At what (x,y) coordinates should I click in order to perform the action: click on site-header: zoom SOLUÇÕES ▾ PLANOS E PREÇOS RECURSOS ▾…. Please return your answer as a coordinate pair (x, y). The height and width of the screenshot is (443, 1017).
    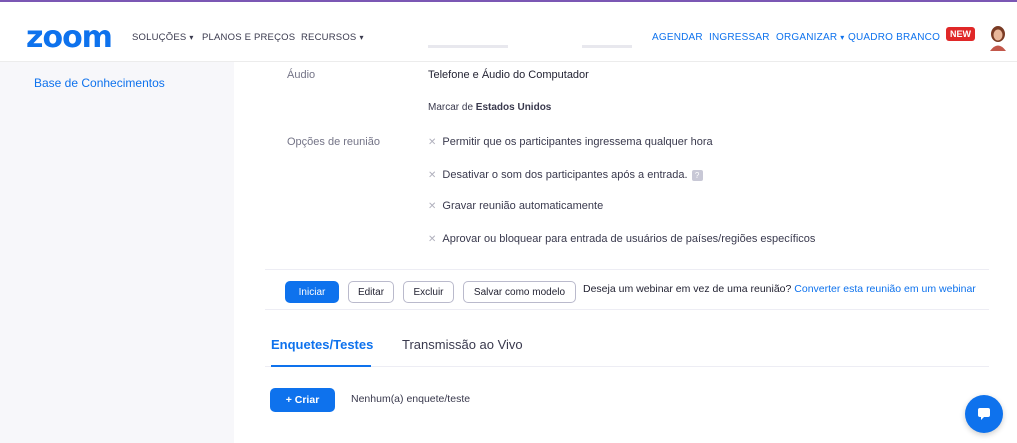
    Looking at the image, I should click on (508, 32).